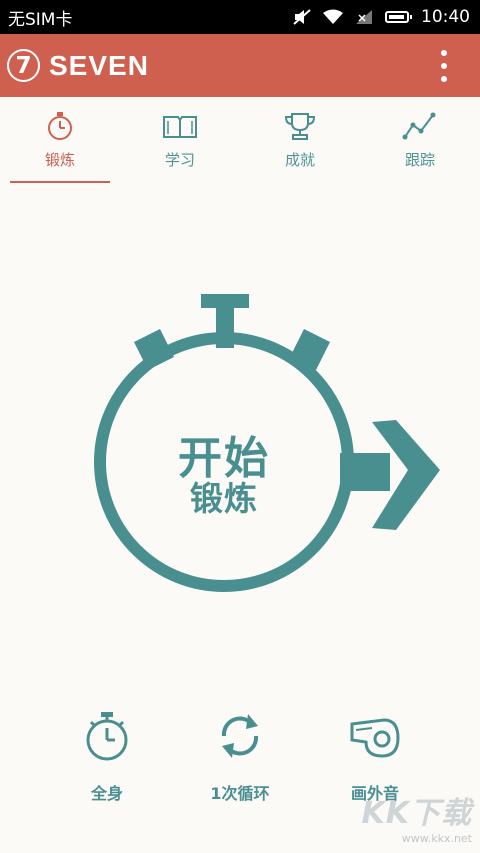 The image size is (480, 853). What do you see at coordinates (40, 19) in the screenshot?
I see `carrier-text: 无SIM卡` at bounding box center [40, 19].